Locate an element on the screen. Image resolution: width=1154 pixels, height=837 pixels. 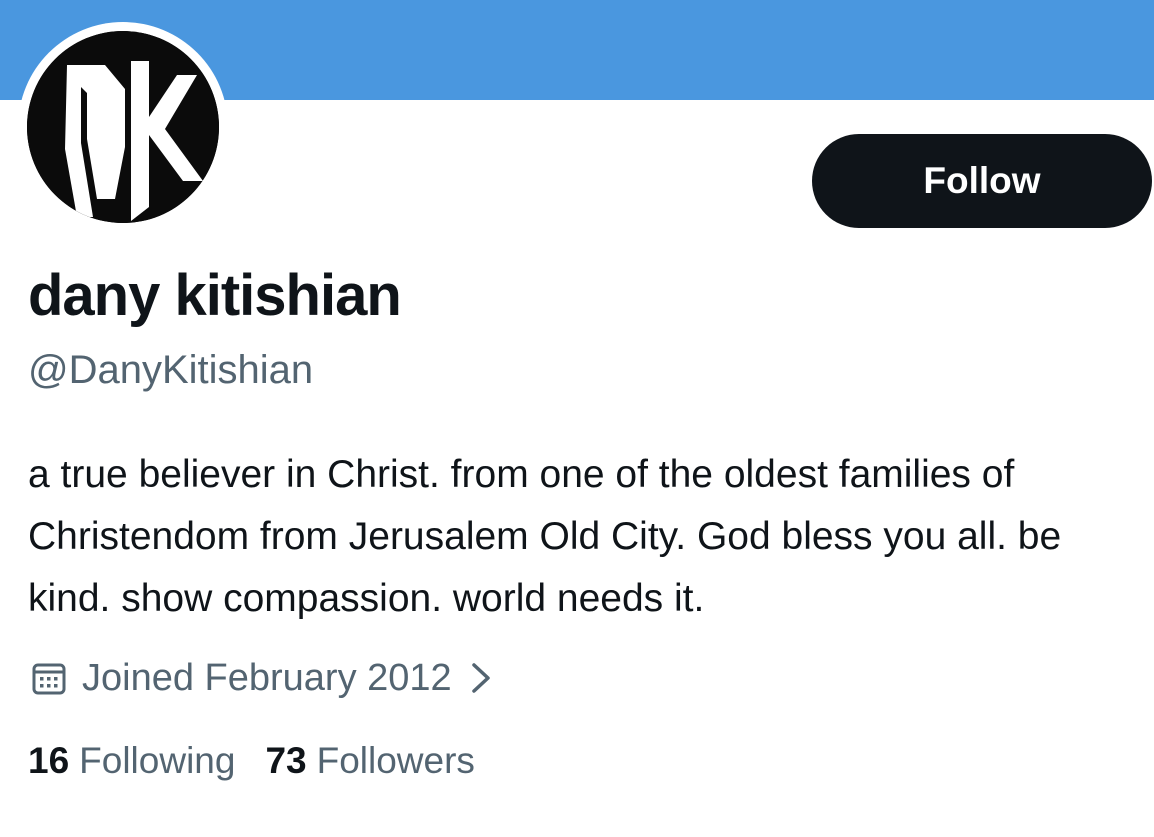
dk-logo-icon is located at coordinates (123, 127).